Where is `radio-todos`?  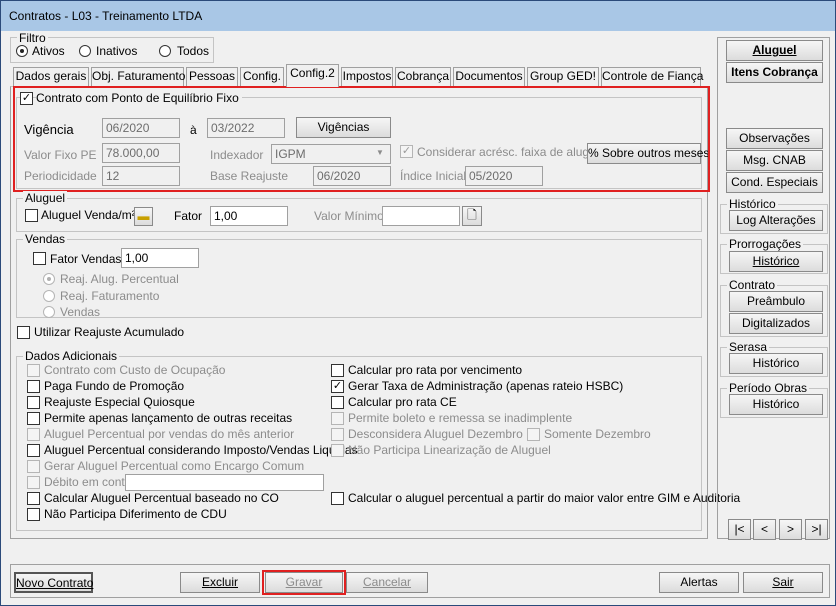 radio-todos is located at coordinates (165, 51).